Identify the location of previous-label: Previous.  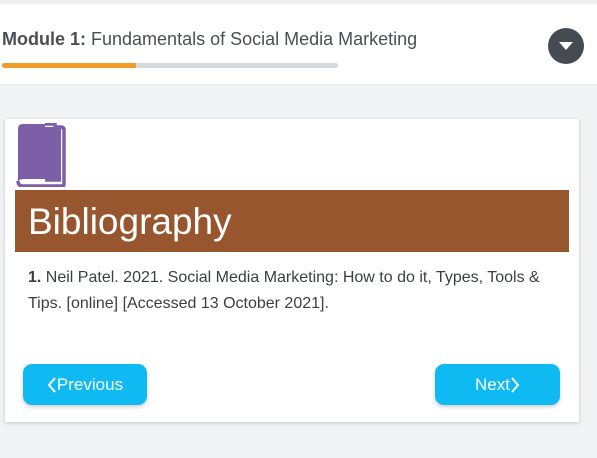
(90, 384).